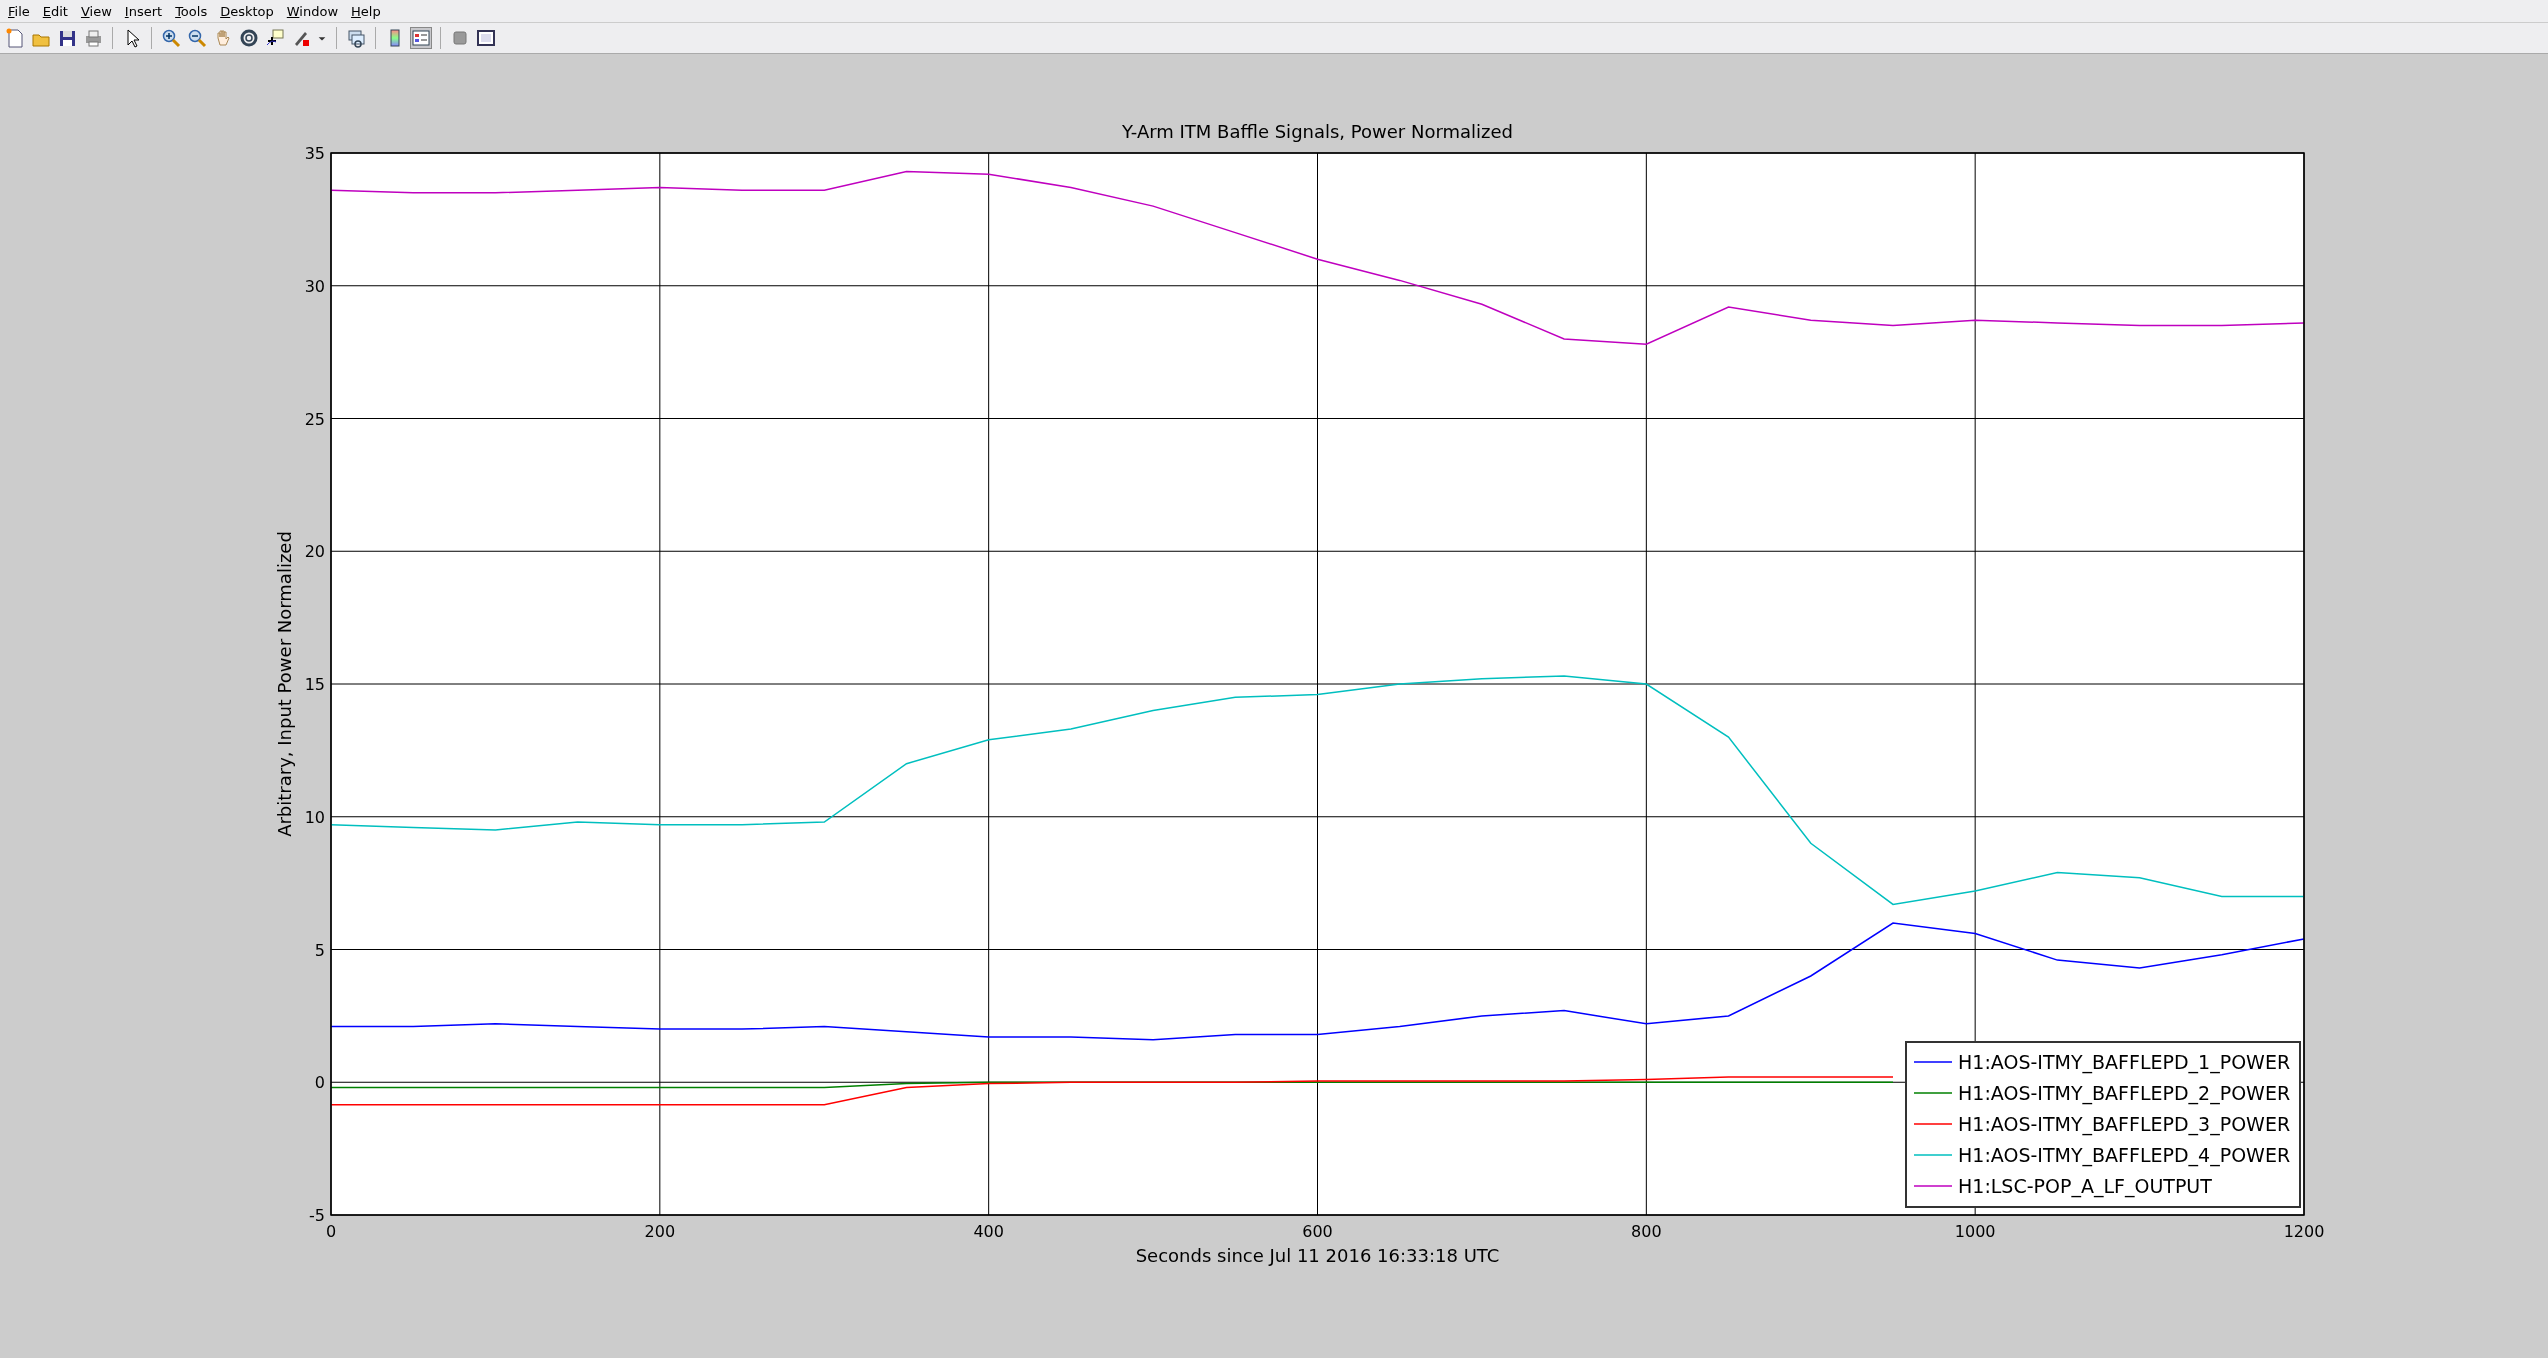  I want to click on y-tick-label: 35, so click(314, 153).